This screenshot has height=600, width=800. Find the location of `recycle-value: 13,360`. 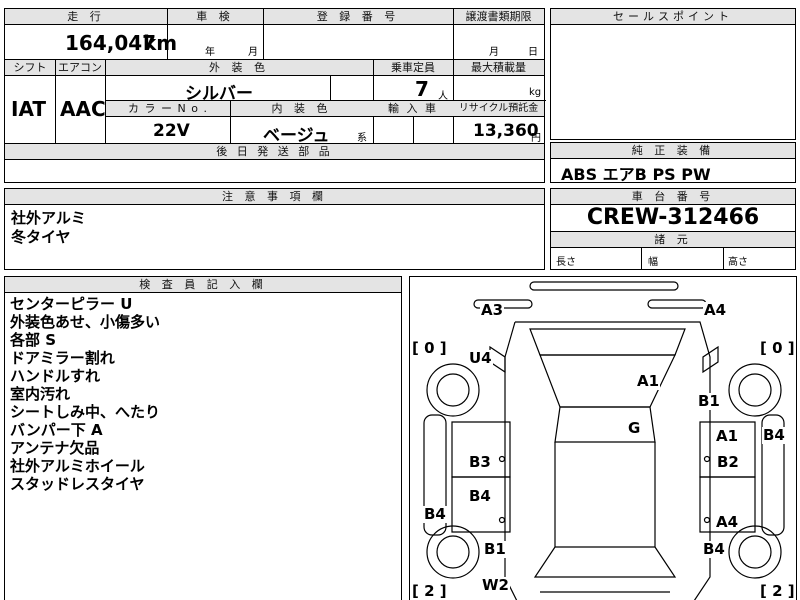

recycle-value: 13,360 is located at coordinates (506, 131).